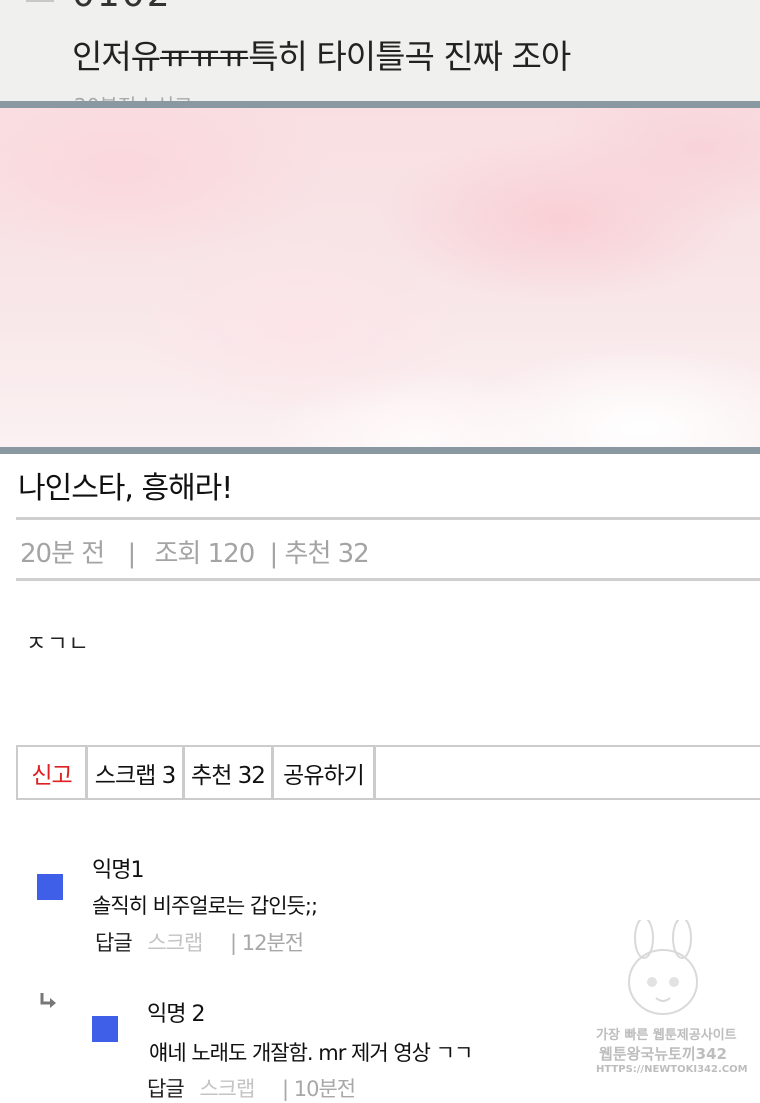 This screenshot has width=760, height=1103. What do you see at coordinates (205, 906) in the screenshot?
I see `comment-text: 솔직히 비주얼로는 갑인듯;;` at bounding box center [205, 906].